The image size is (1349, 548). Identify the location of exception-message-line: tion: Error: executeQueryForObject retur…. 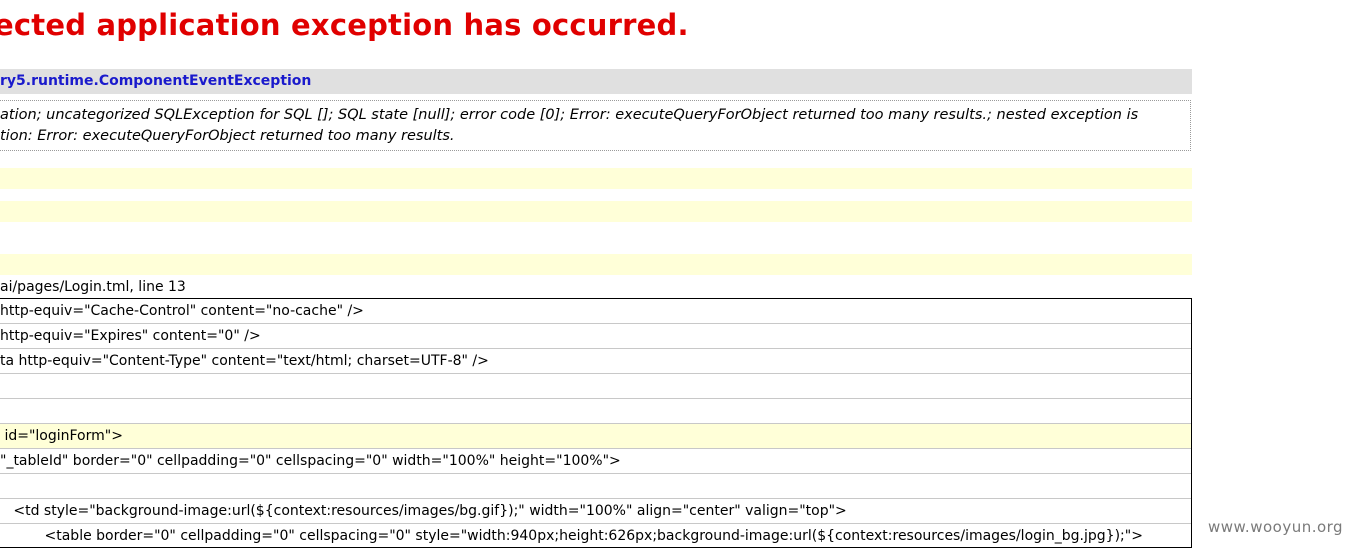
(227, 136).